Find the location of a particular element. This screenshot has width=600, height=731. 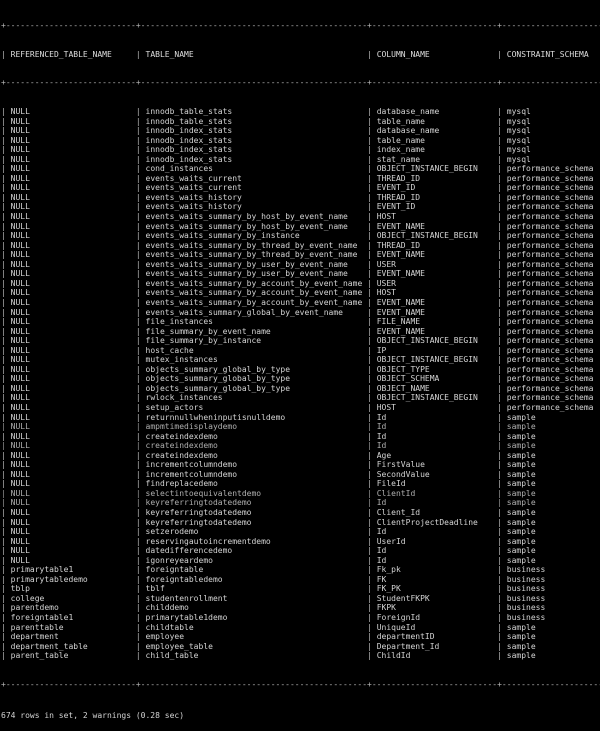

cell-table-name: keyreferringtodatedemo is located at coordinates (254, 503).